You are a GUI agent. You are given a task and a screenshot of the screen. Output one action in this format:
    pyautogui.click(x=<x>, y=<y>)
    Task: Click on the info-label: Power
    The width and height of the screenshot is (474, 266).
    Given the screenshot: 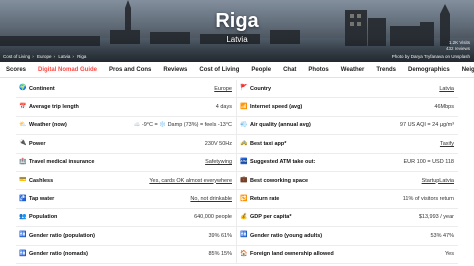 What is the action you would take?
    pyautogui.click(x=37, y=143)
    